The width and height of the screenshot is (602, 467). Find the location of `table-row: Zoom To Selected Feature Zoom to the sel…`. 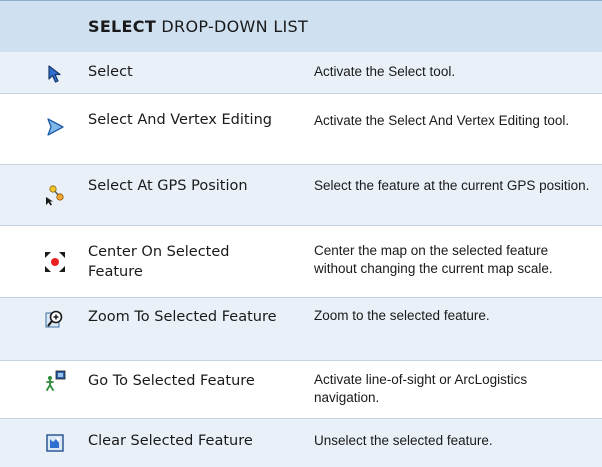

table-row: Zoom To Selected Feature Zoom to the sel… is located at coordinates (301, 329).